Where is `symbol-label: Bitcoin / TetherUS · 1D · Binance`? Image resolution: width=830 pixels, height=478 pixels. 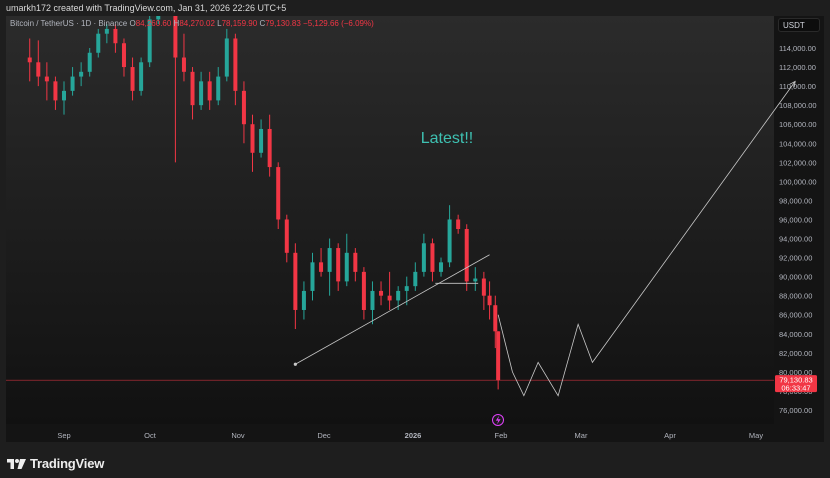
symbol-label: Bitcoin / TetherUS · 1D · Binance is located at coordinates (68, 23).